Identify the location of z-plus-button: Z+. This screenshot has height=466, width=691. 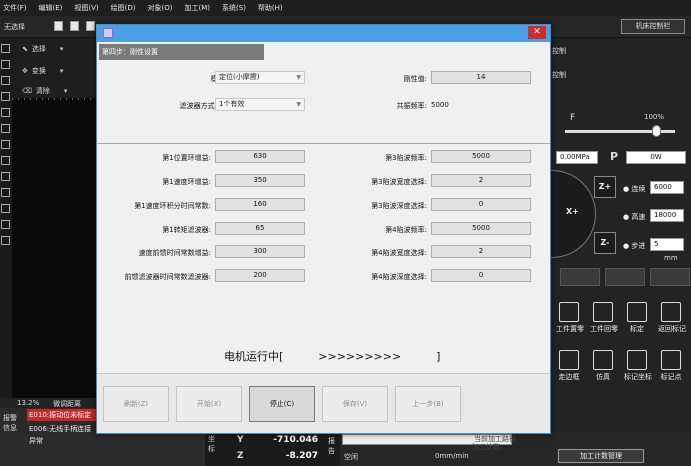
(605, 187).